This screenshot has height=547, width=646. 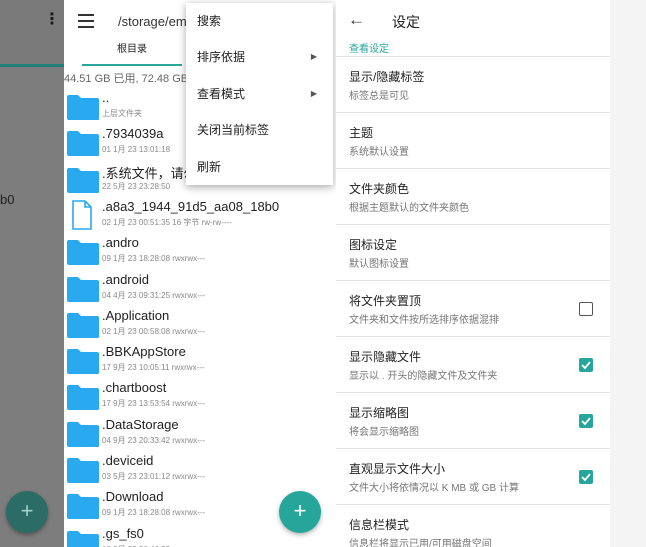 What do you see at coordinates (473, 252) in the screenshot?
I see `setting-row: 图标设定默认图标设置` at bounding box center [473, 252].